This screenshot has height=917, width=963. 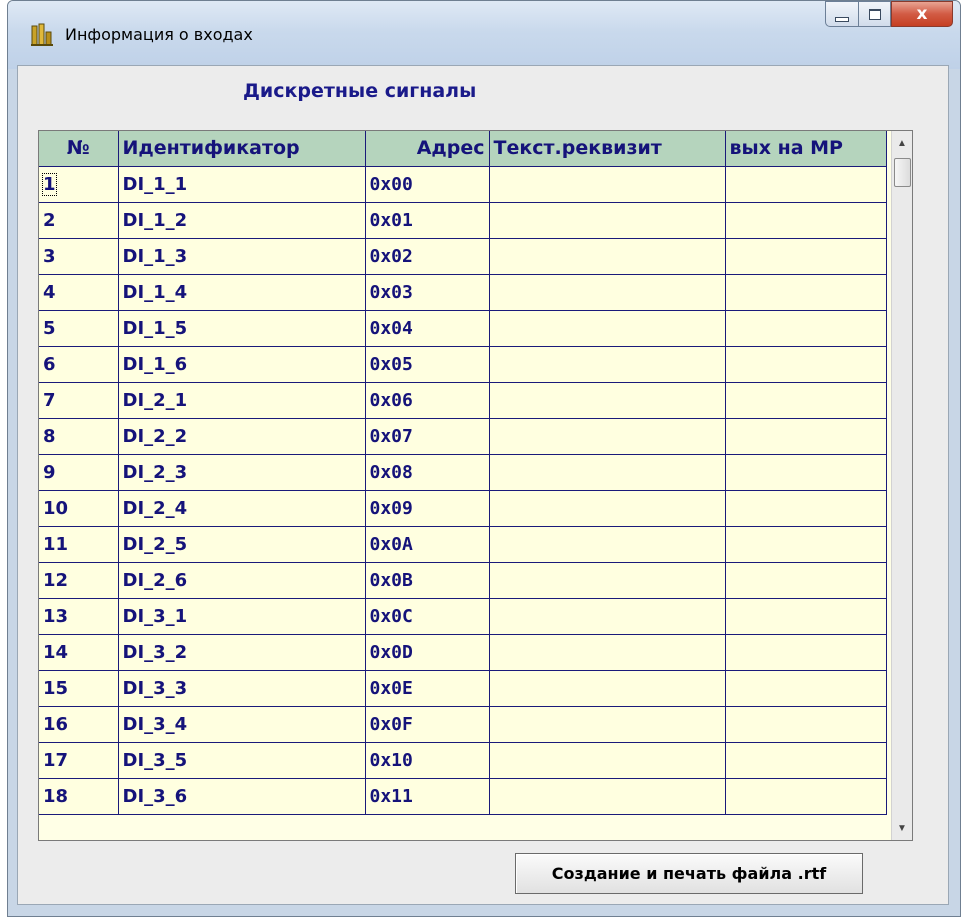 What do you see at coordinates (79, 184) in the screenshot?
I see `cell-number: 1` at bounding box center [79, 184].